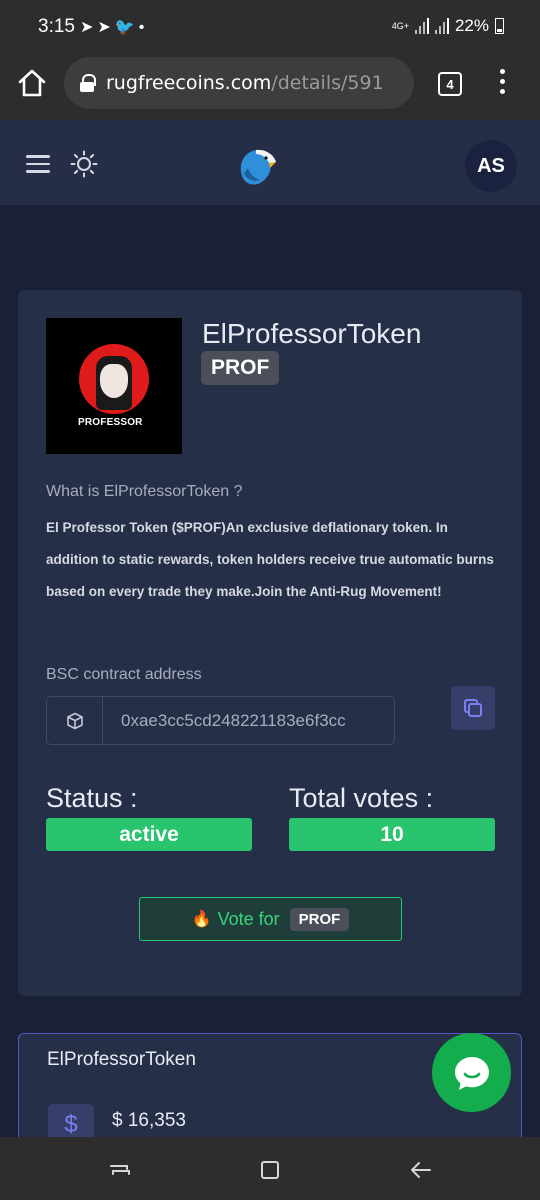  Describe the element at coordinates (421, 26) in the screenshot. I see `signal-icon` at that location.